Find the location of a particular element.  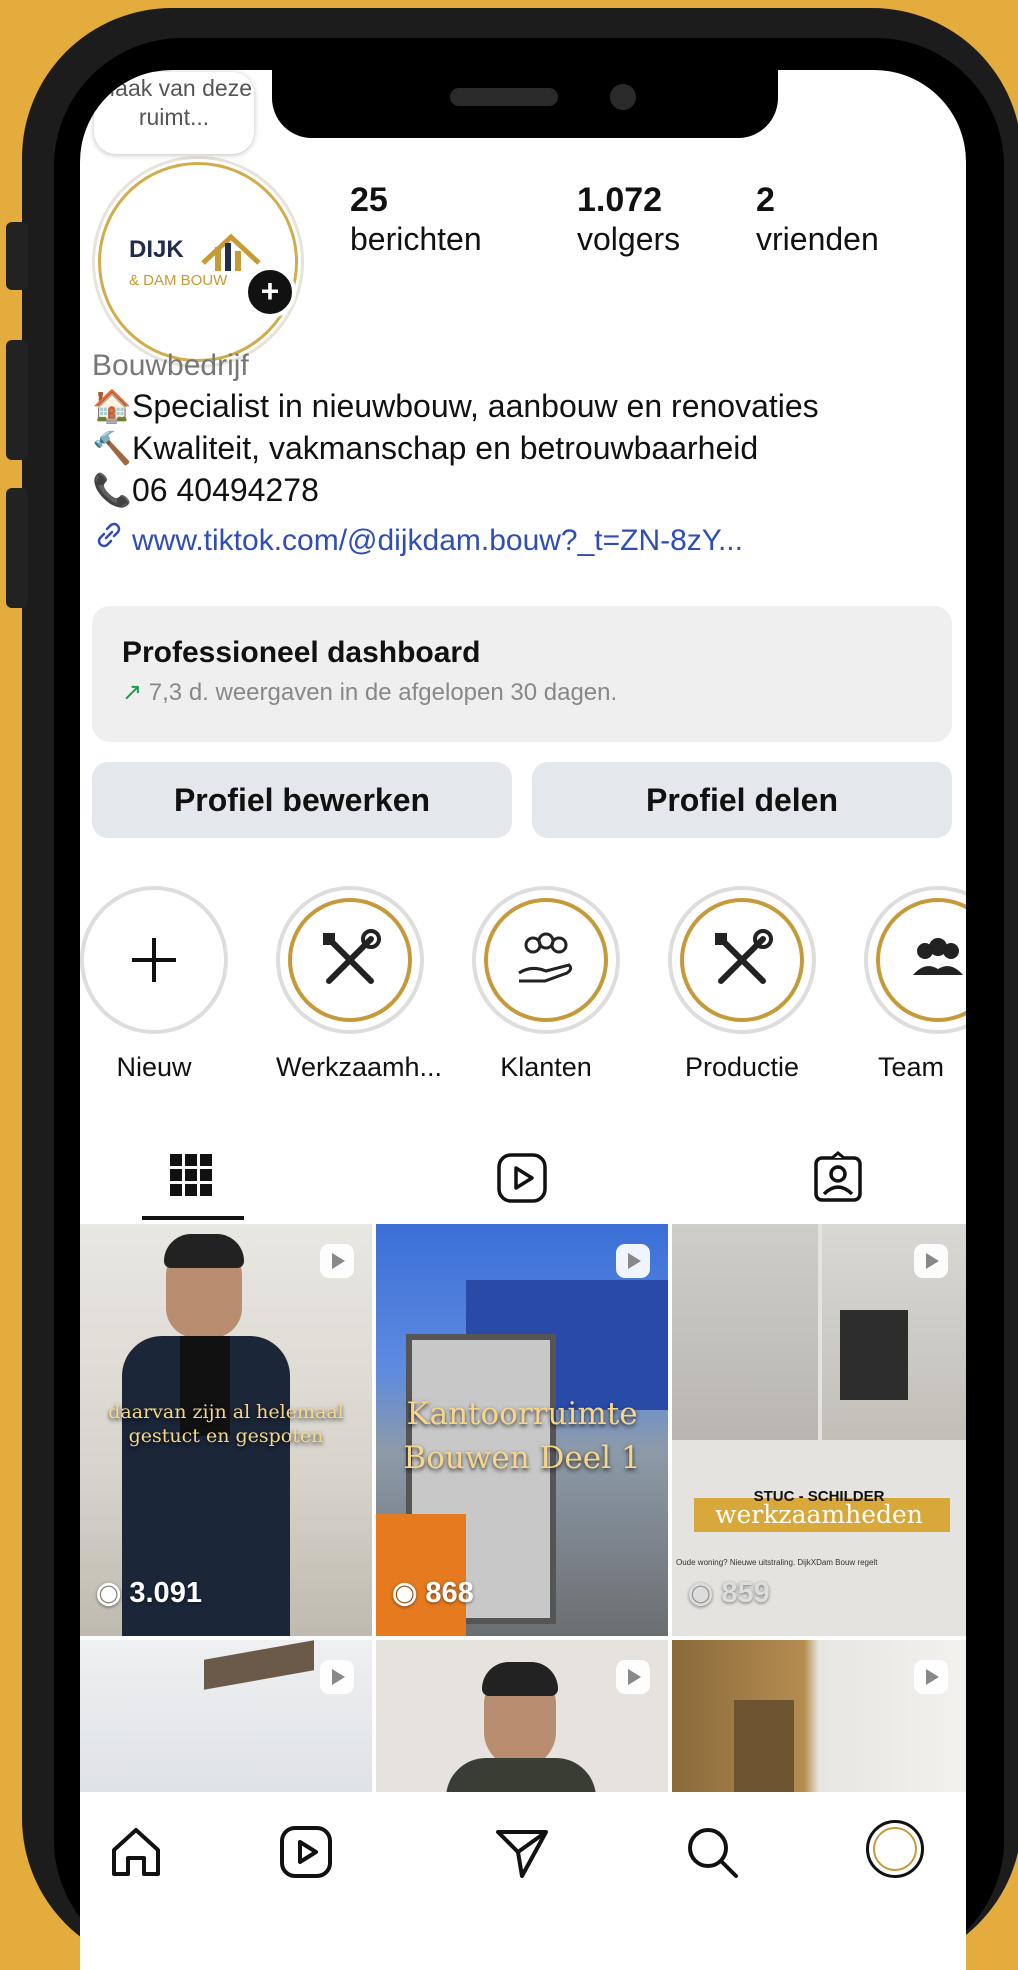

home-icon is located at coordinates (136, 1852).